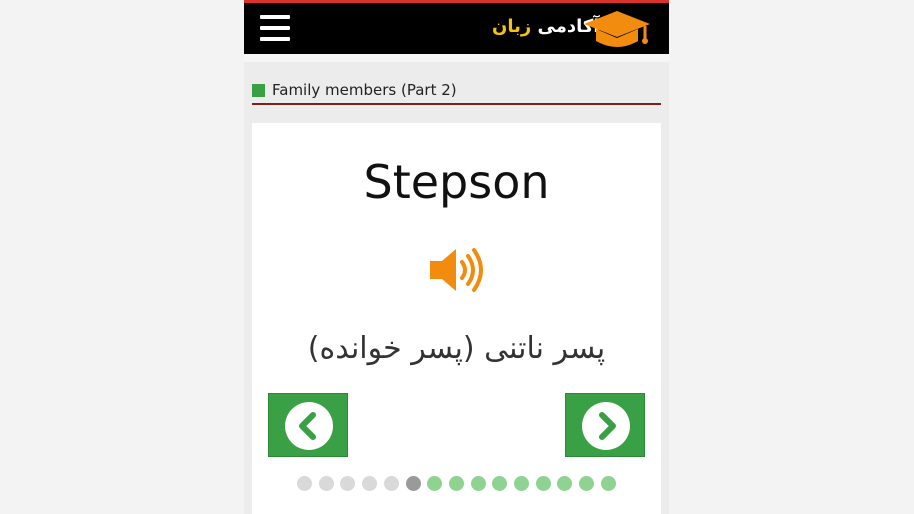 Image resolution: width=914 pixels, height=514 pixels. Describe the element at coordinates (456, 28) in the screenshot. I see `app-header: آکادمی زبان` at that location.